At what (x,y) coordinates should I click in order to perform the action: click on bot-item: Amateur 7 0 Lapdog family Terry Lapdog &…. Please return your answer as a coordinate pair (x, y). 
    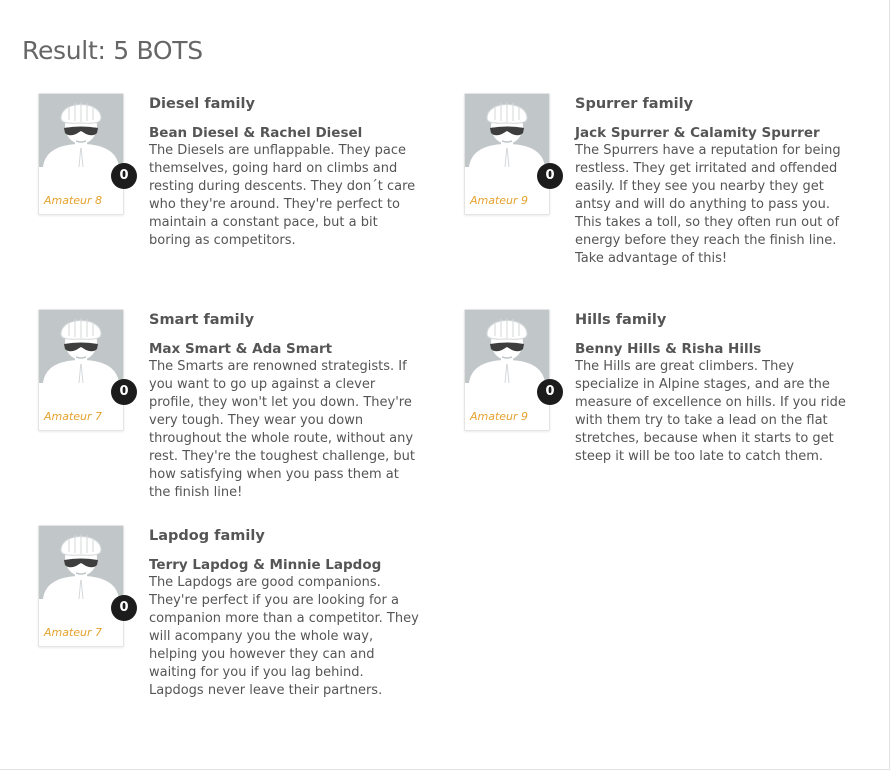
    Looking at the image, I should click on (248, 625).